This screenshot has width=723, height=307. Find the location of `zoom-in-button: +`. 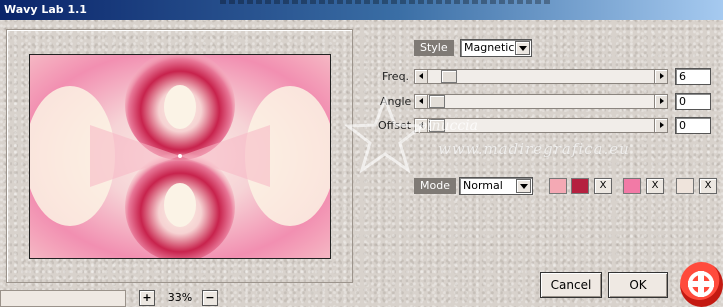

zoom-in-button: + is located at coordinates (147, 298).